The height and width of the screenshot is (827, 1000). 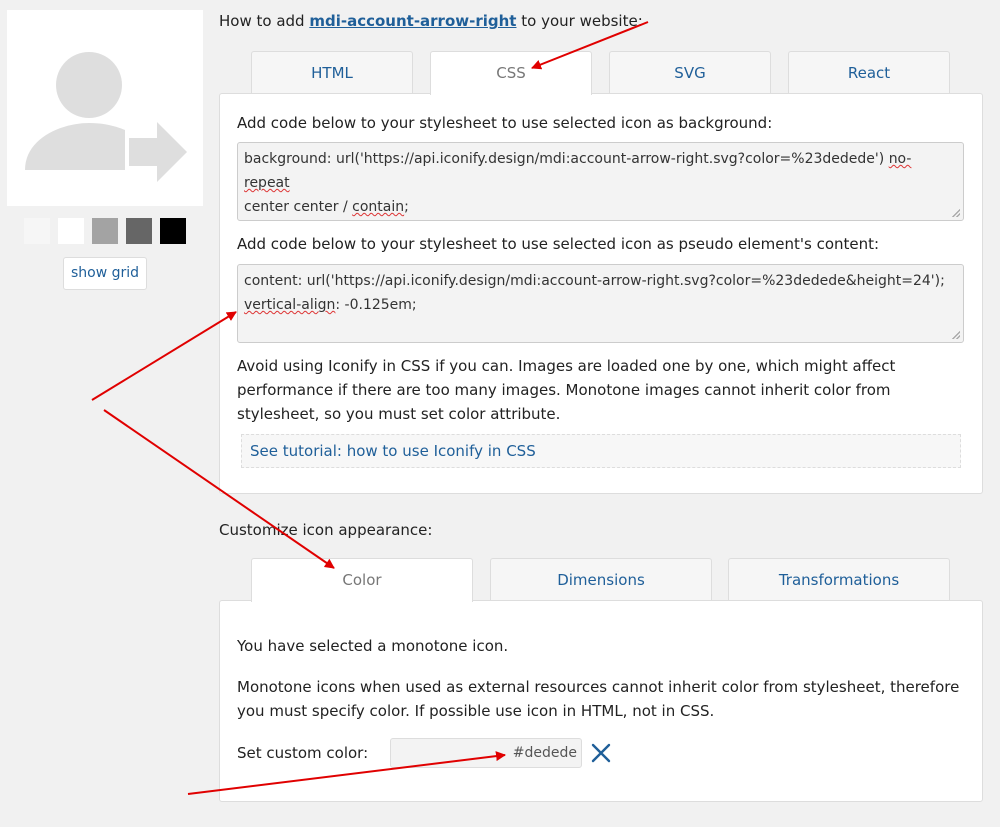 What do you see at coordinates (486, 753) in the screenshot?
I see `custom-color-input: #dedede` at bounding box center [486, 753].